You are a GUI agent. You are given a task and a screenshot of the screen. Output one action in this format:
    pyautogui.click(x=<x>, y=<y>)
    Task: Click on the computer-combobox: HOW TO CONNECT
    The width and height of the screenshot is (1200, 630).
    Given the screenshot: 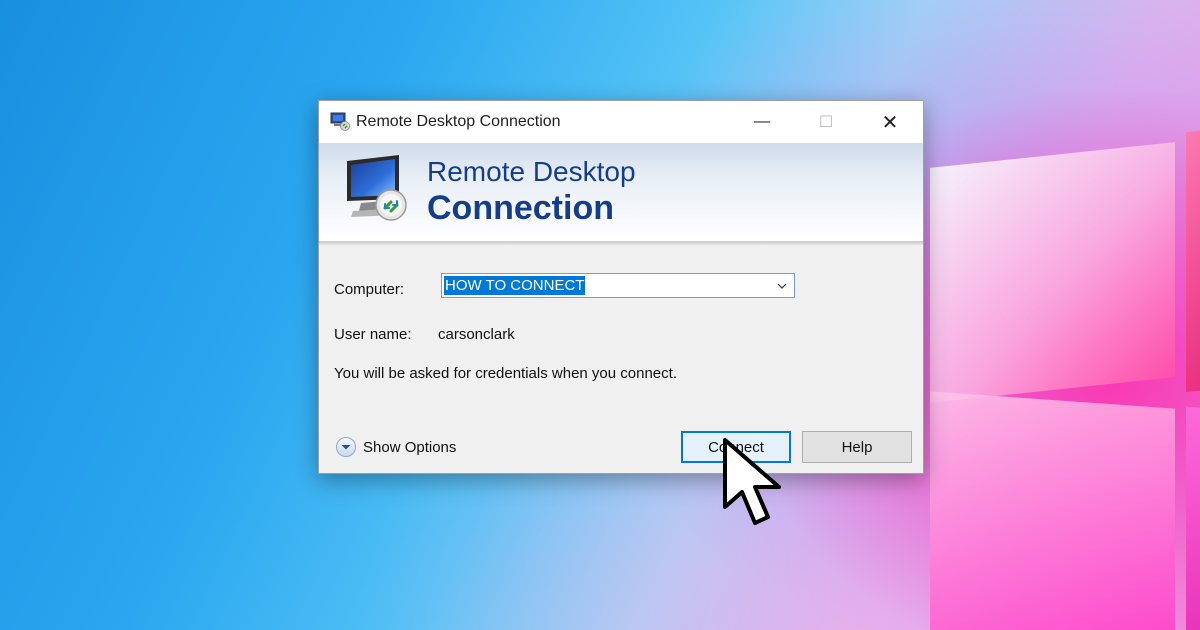 What is the action you would take?
    pyautogui.click(x=618, y=285)
    